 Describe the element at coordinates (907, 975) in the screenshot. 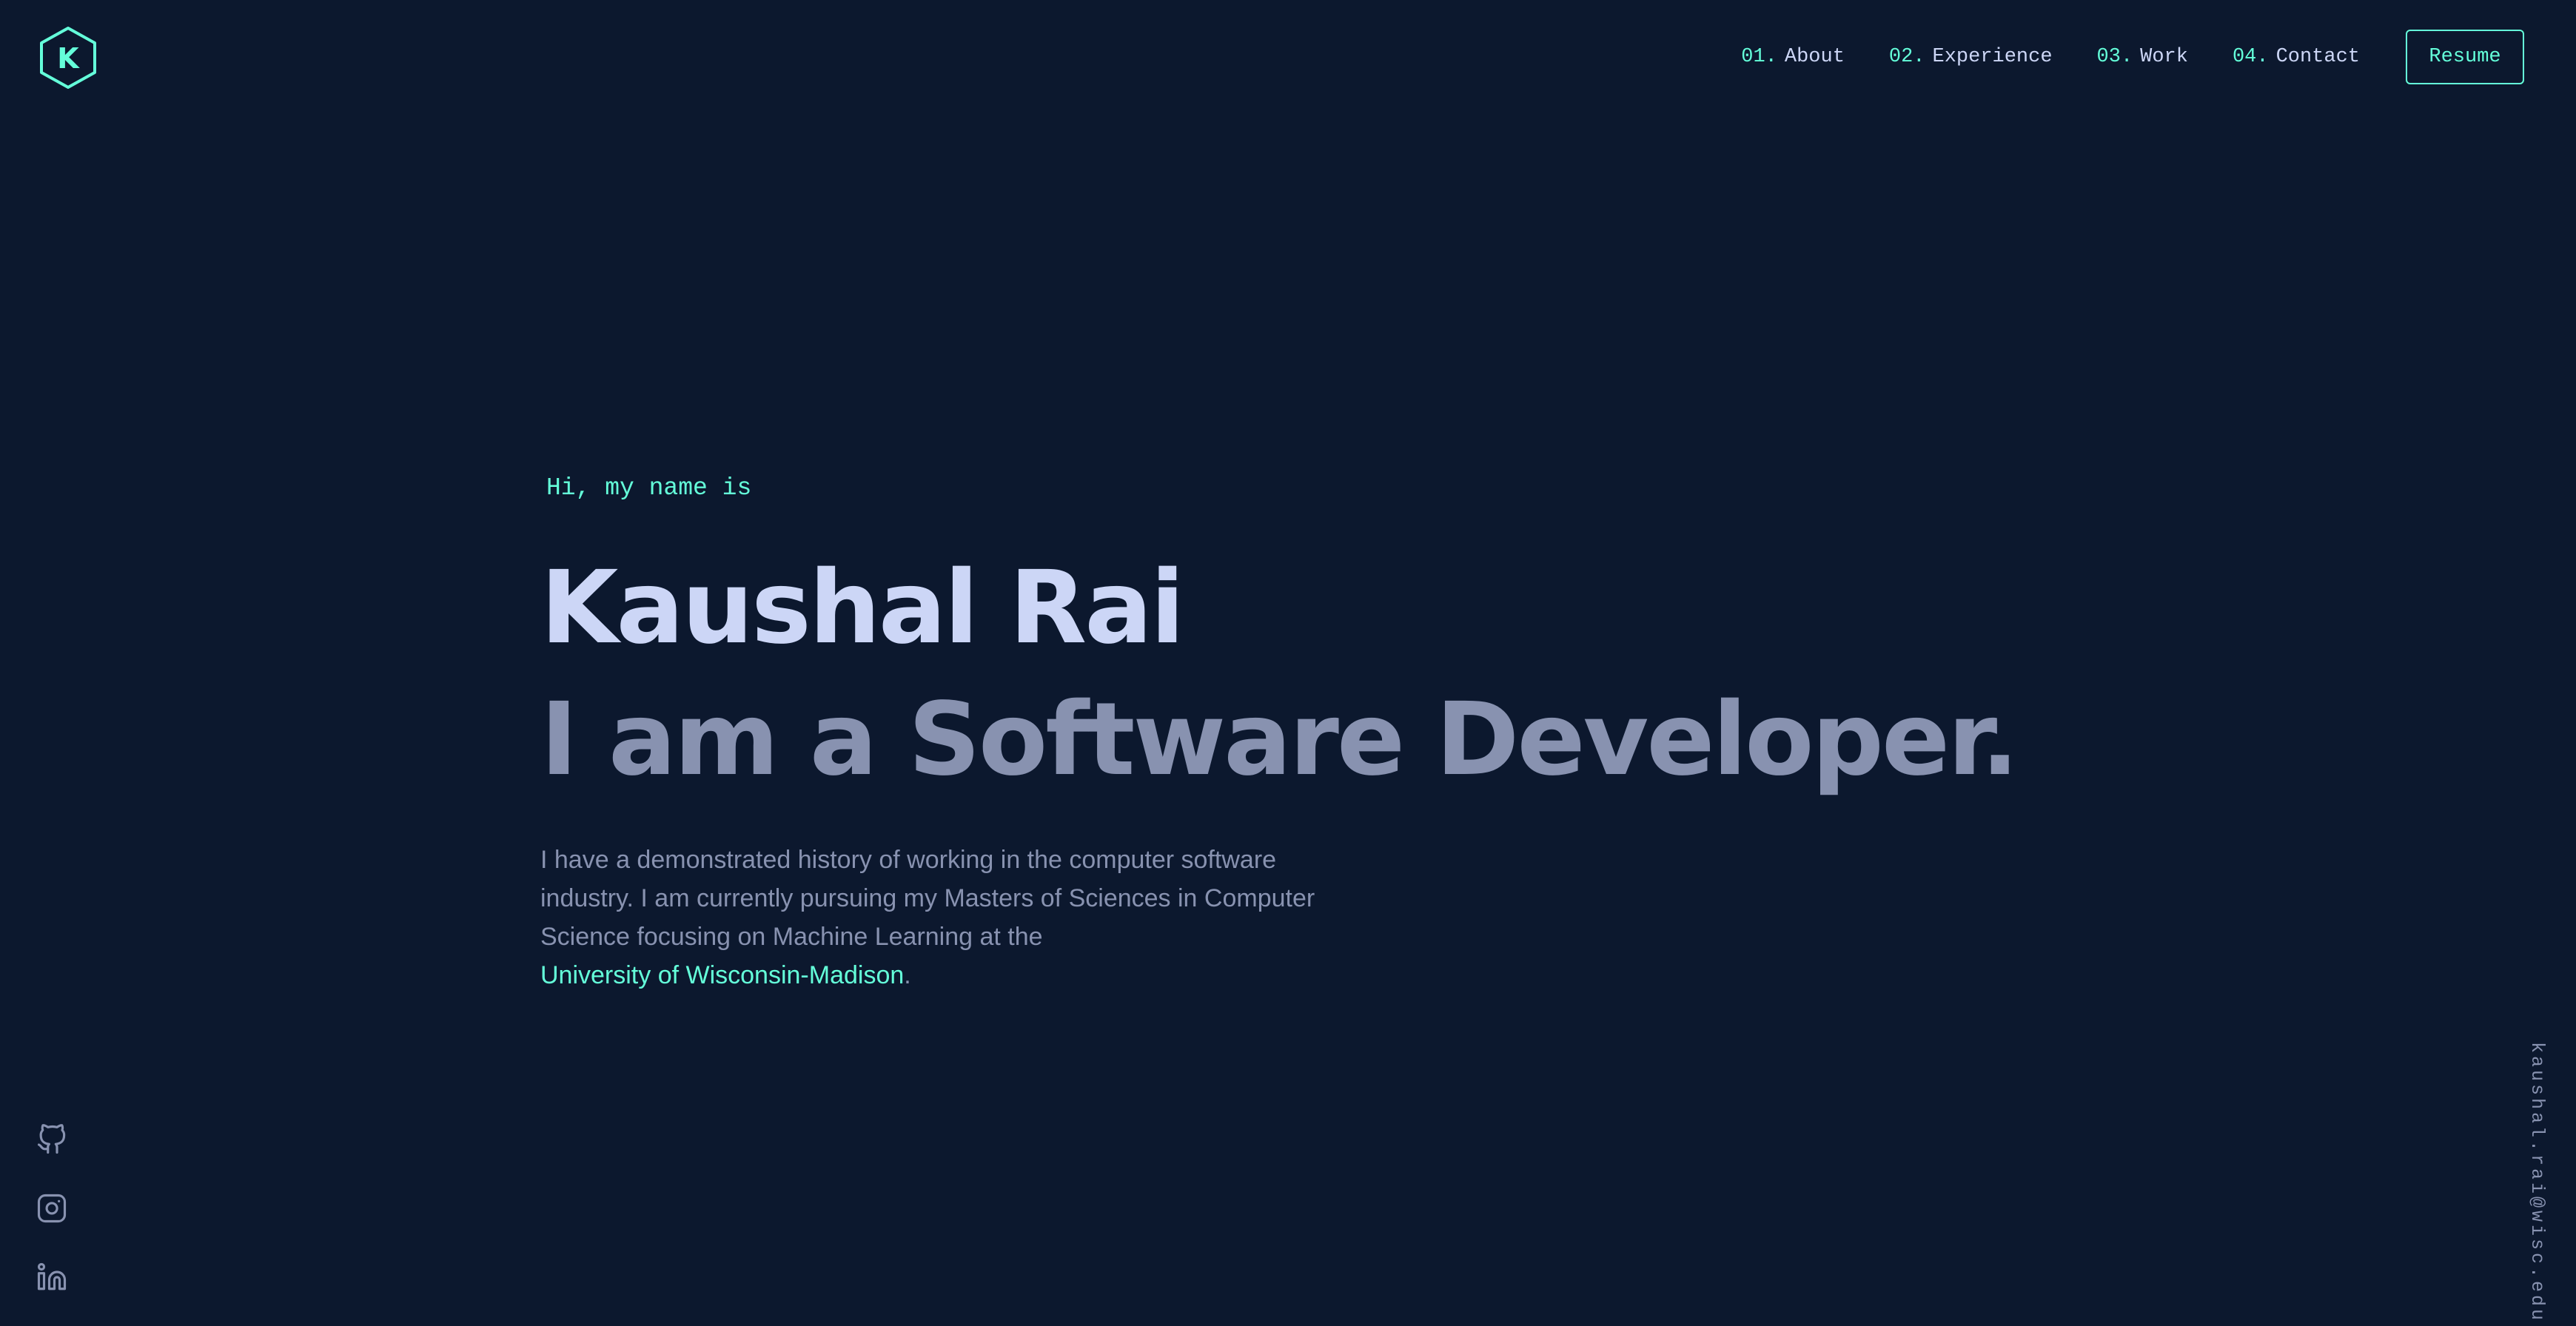

I see `hero-description-suffix: .` at that location.